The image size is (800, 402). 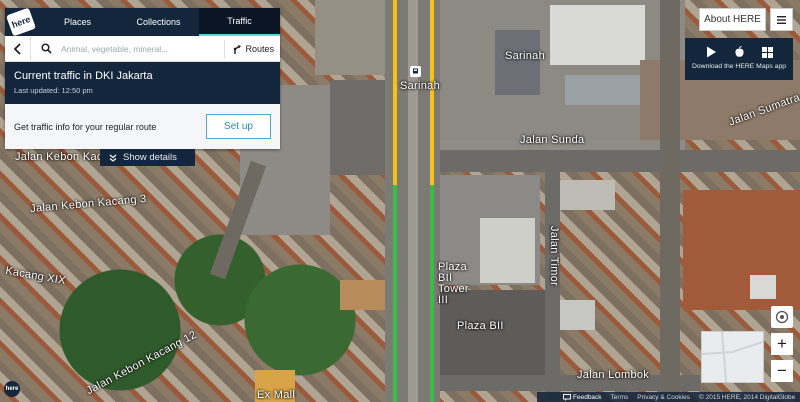 What do you see at coordinates (88, 204) in the screenshot?
I see `map-label: Jalan Kebon Kacang 3` at bounding box center [88, 204].